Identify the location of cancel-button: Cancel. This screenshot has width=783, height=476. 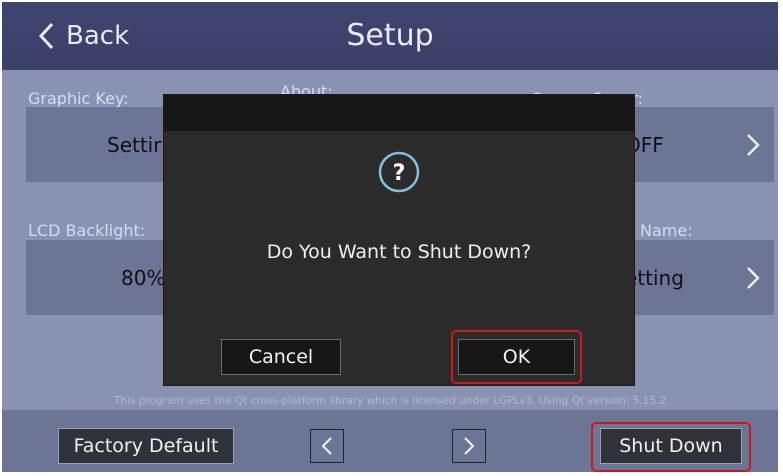
(281, 357).